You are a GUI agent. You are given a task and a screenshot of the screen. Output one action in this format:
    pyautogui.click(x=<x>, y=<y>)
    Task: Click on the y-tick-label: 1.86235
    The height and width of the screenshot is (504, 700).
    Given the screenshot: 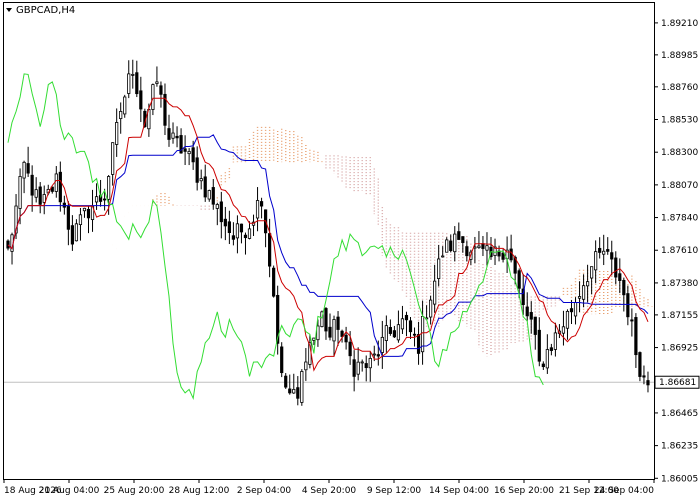 What is the action you would take?
    pyautogui.click(x=679, y=447)
    